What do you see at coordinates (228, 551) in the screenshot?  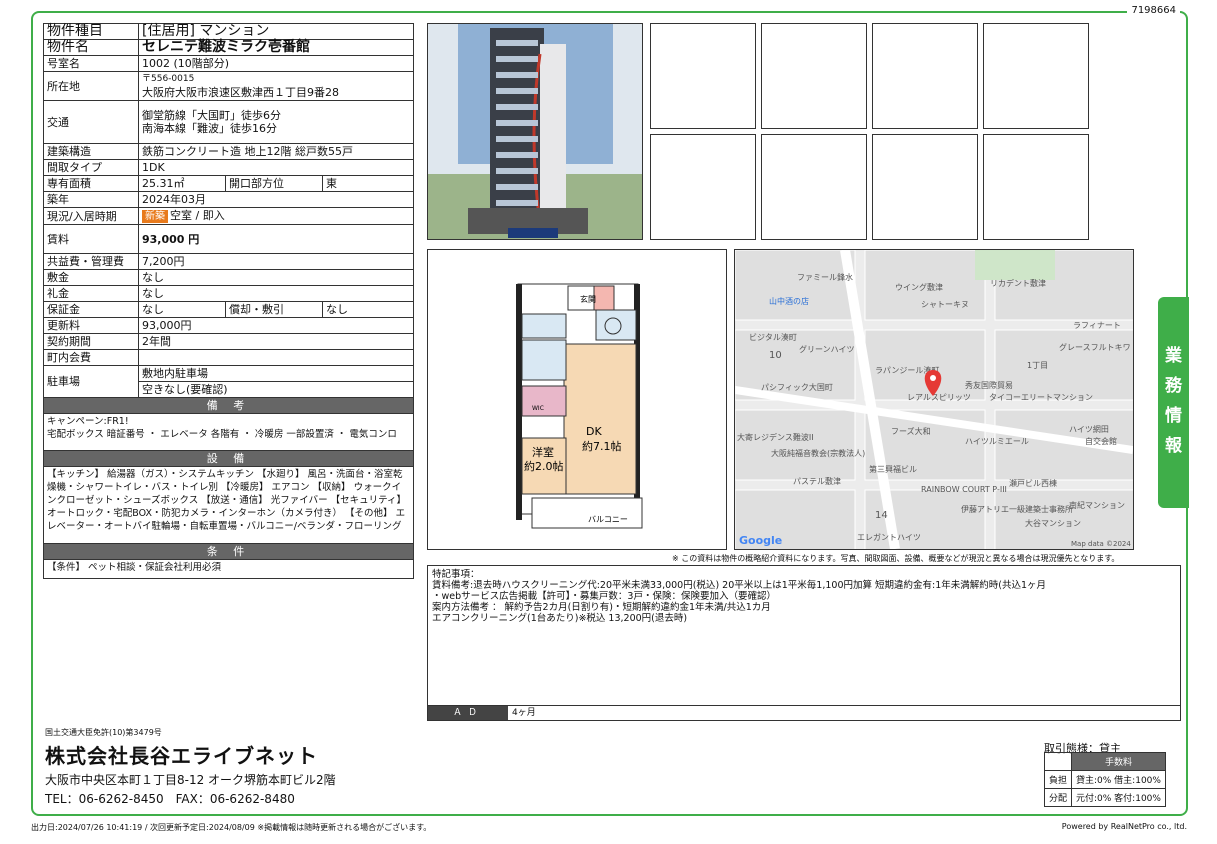 I see `conditions-header: 条 件` at bounding box center [228, 551].